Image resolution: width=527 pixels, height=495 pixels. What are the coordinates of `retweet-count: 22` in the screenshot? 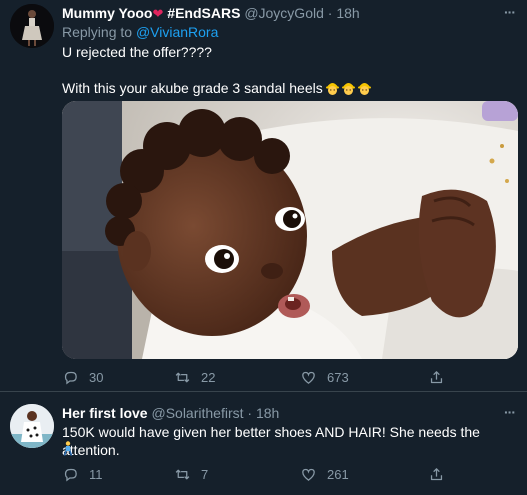 It's located at (208, 377).